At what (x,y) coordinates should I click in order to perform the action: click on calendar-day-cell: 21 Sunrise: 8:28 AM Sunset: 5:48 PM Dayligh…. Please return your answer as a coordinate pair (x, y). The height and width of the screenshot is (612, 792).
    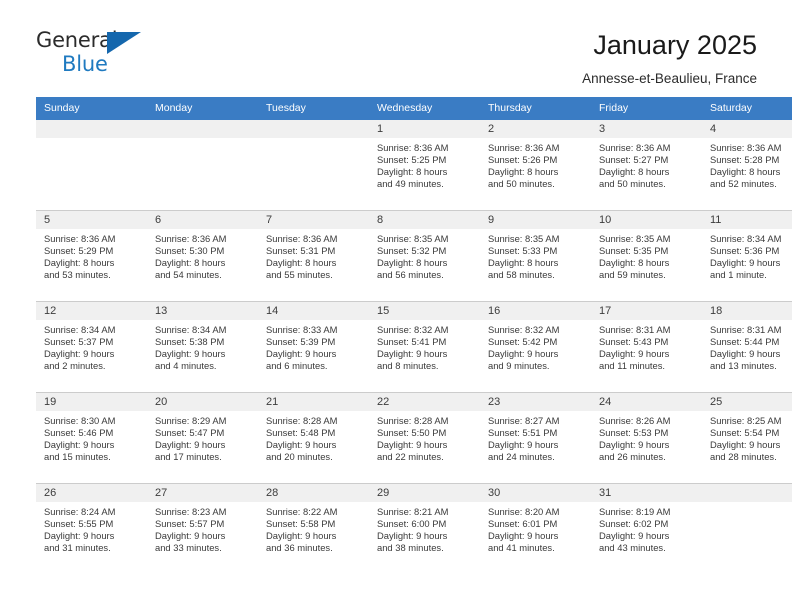
    Looking at the image, I should click on (313, 437).